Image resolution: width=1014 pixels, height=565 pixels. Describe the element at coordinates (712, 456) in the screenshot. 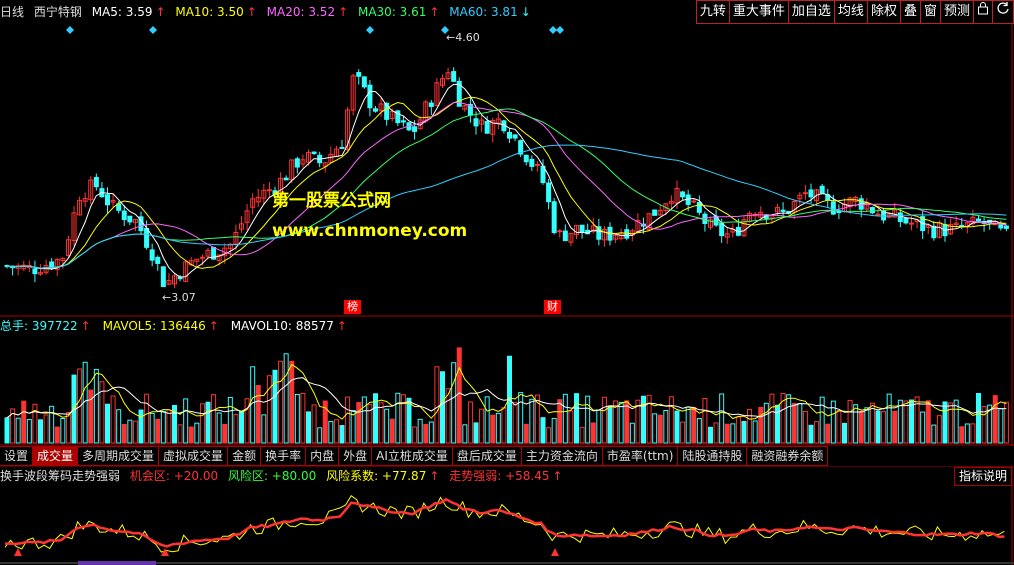

I see `tab-hk-connect-holdings: 陆股通持股` at that location.